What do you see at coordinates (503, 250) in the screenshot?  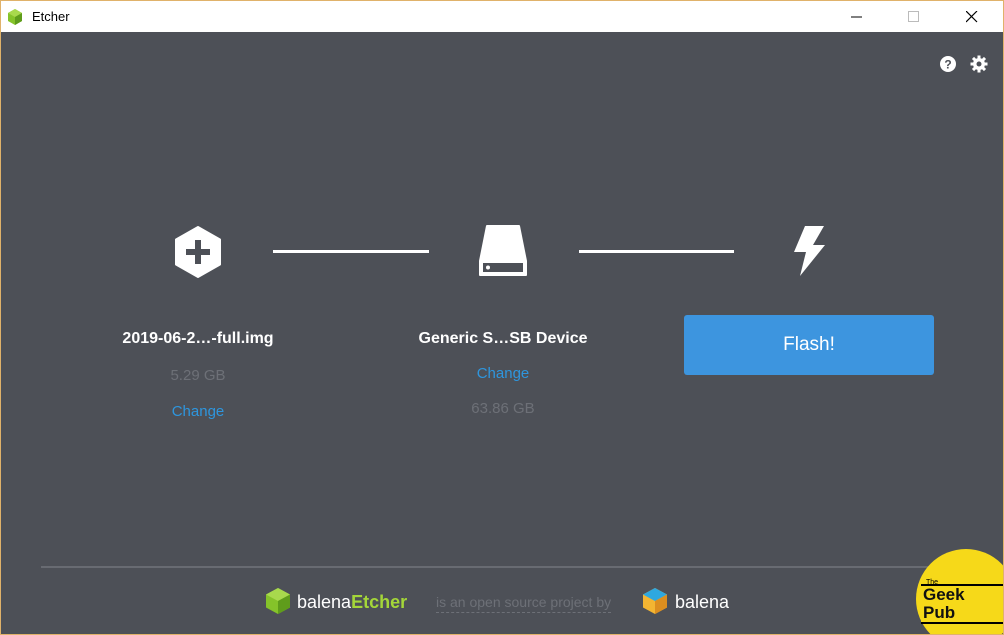 I see `drive-icon` at bounding box center [503, 250].